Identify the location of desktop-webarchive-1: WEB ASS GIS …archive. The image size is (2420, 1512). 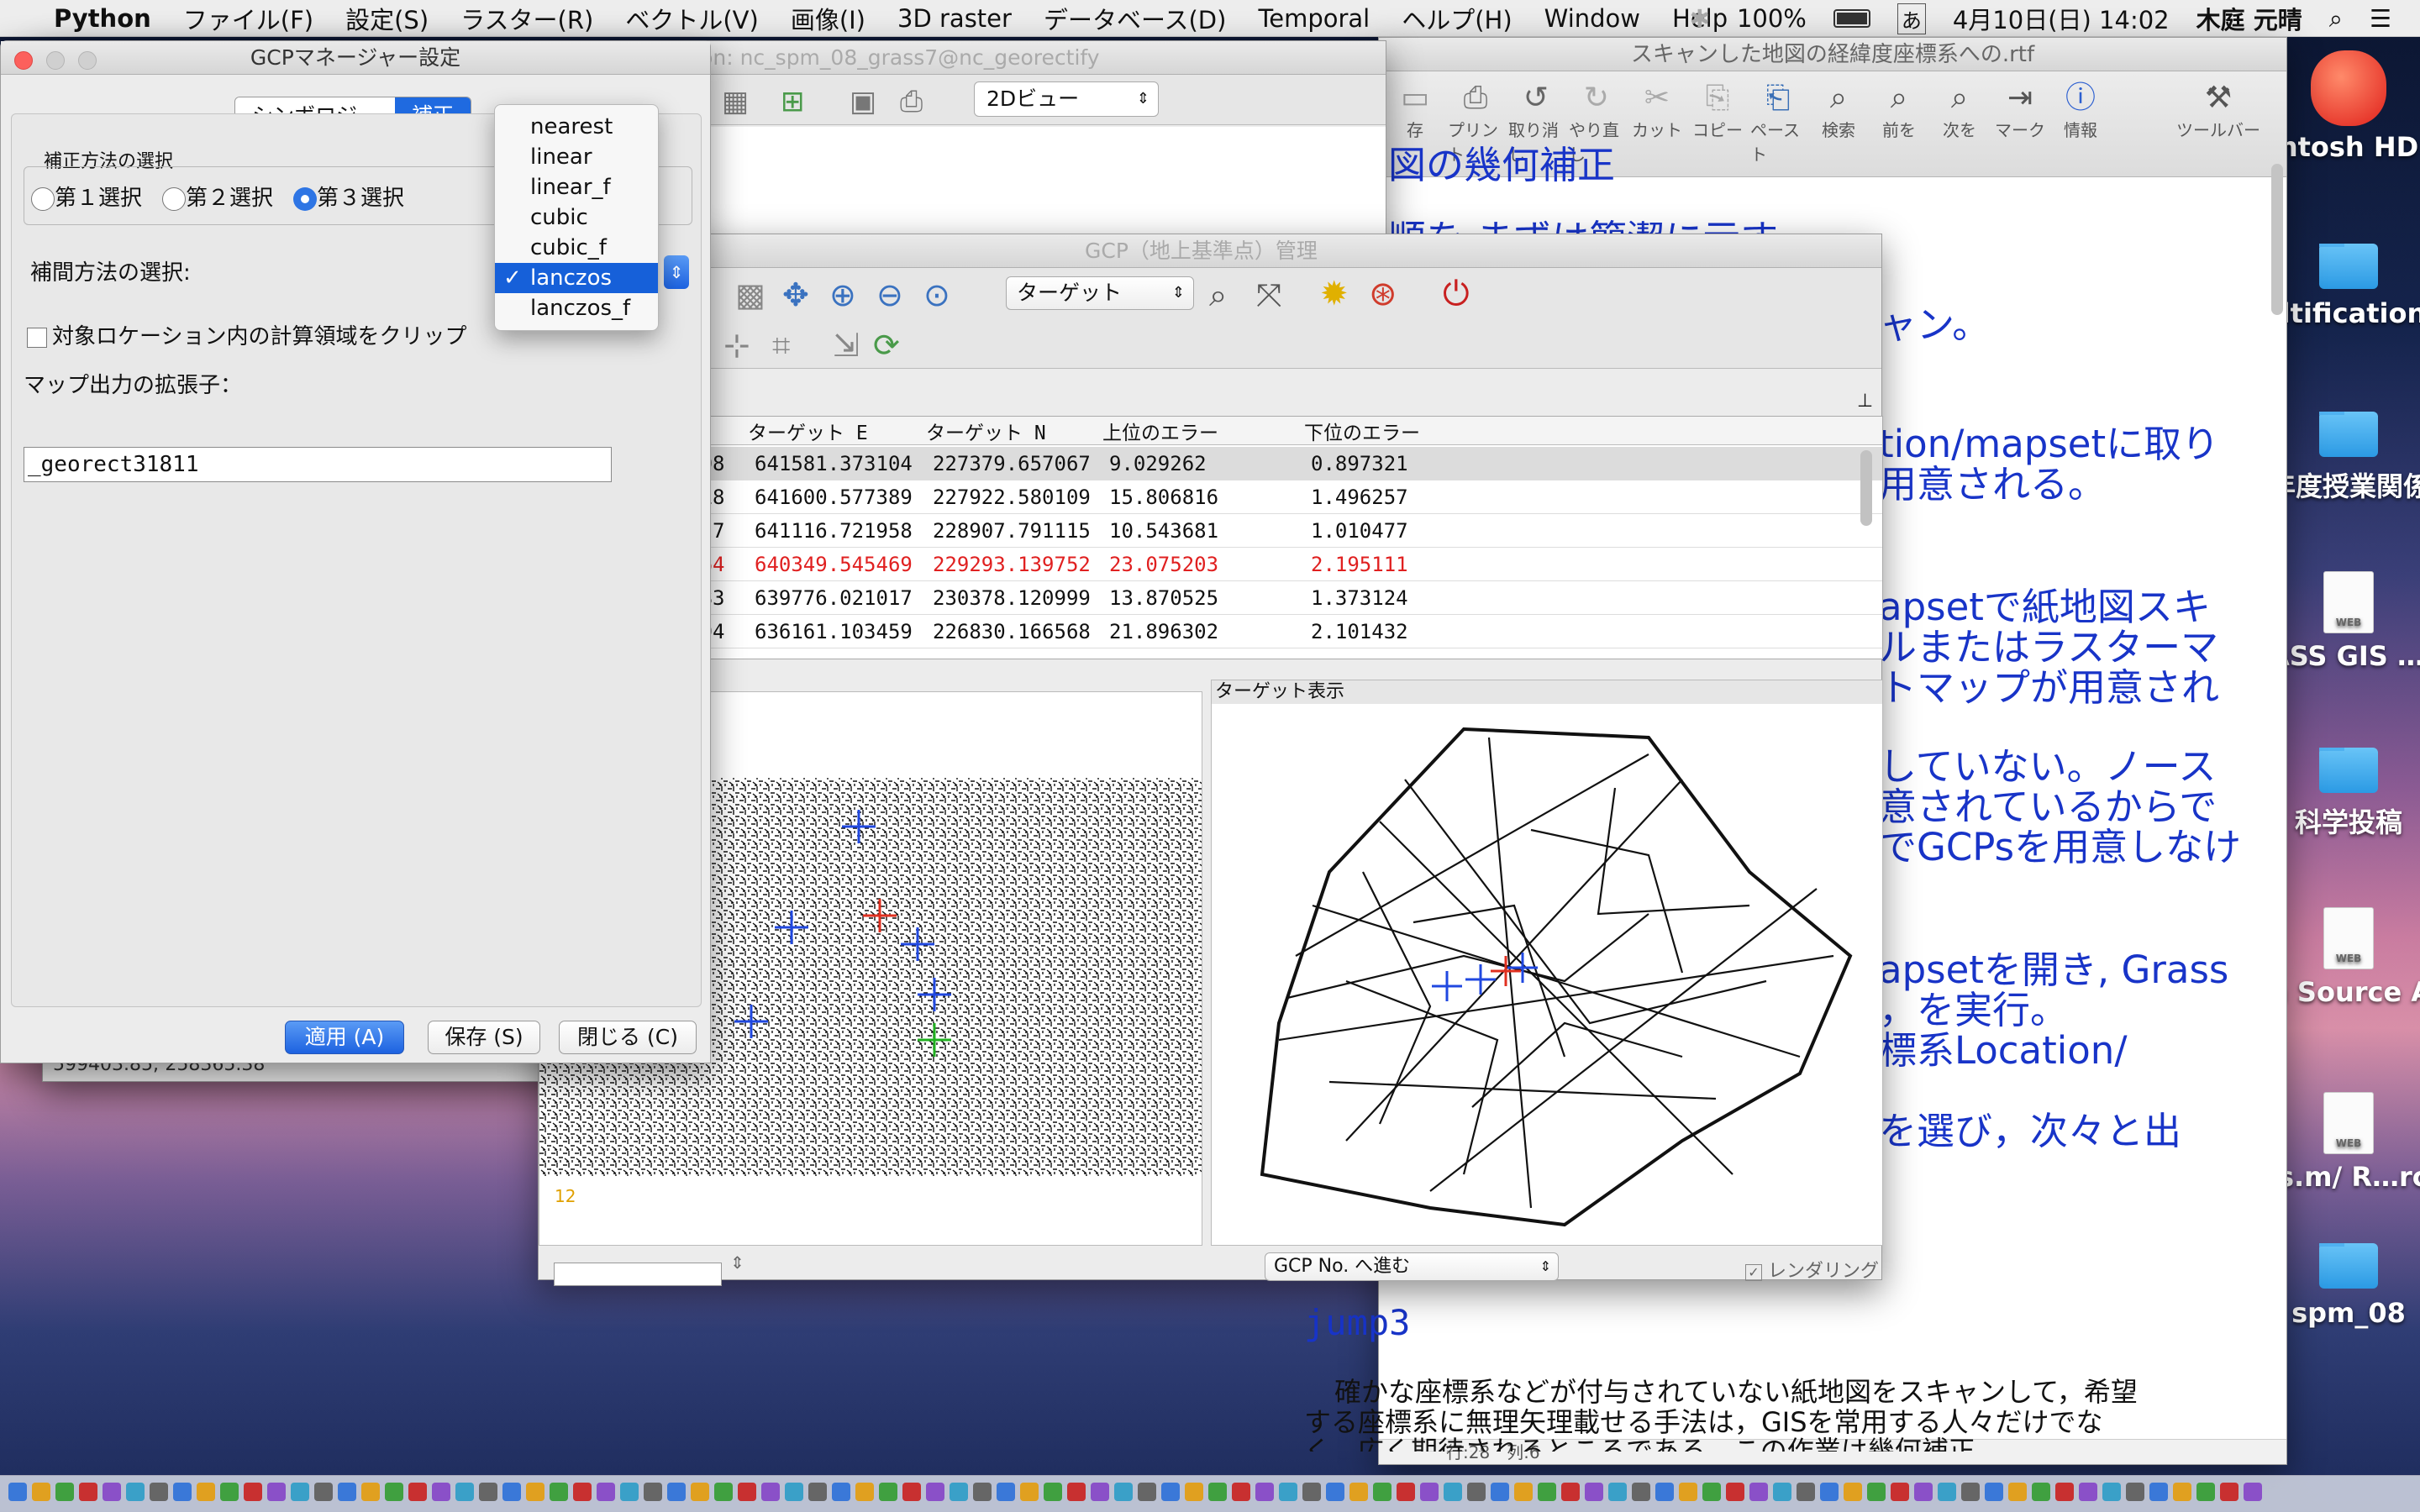
(2344, 621).